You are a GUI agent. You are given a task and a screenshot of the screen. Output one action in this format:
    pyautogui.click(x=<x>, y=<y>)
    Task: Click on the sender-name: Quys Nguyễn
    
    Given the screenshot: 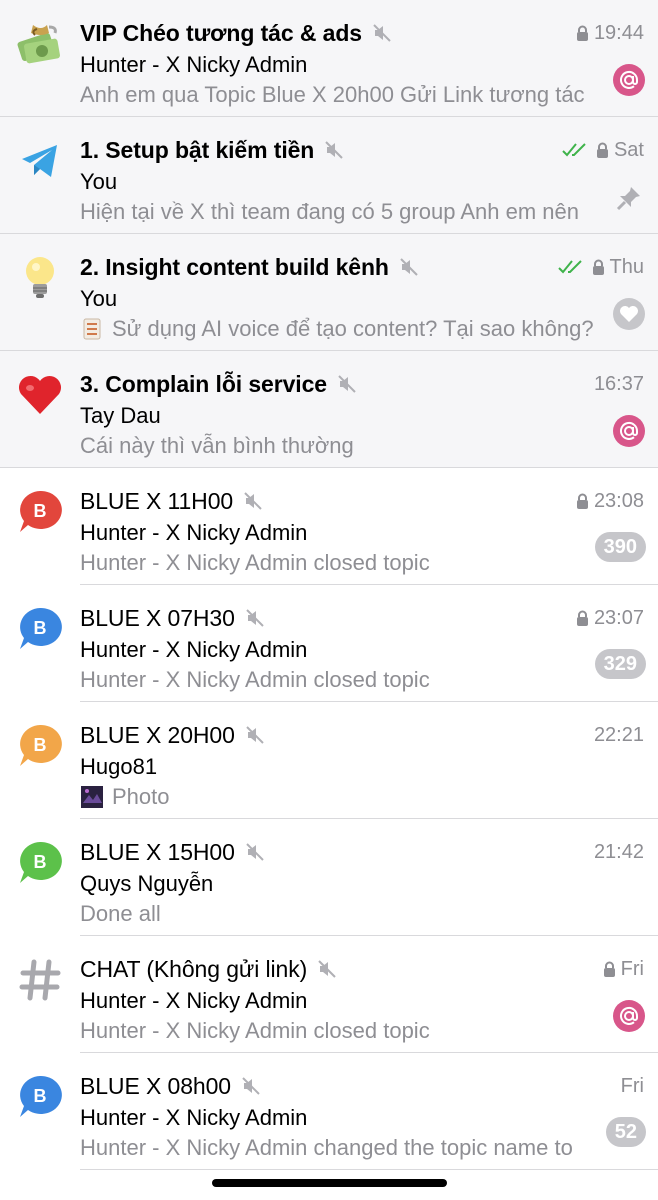 What is the action you would take?
    pyautogui.click(x=147, y=883)
    